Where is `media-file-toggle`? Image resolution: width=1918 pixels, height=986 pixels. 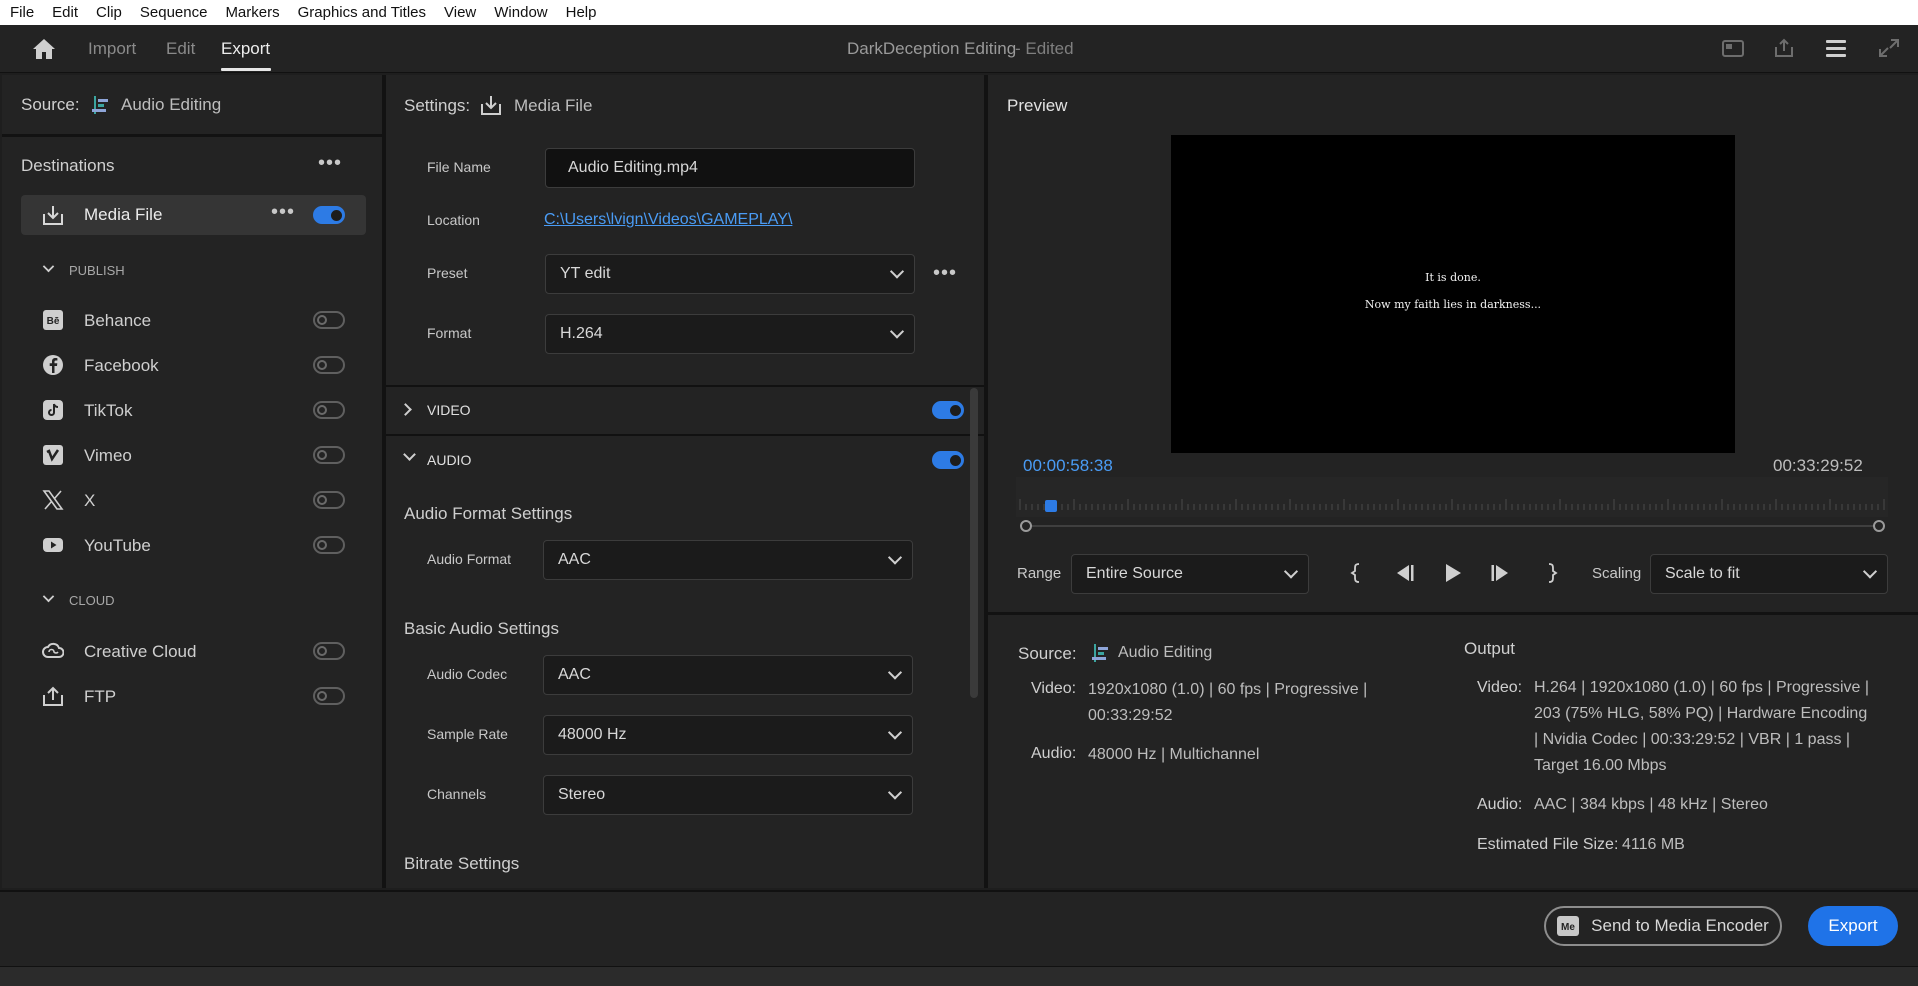
media-file-toggle is located at coordinates (329, 215).